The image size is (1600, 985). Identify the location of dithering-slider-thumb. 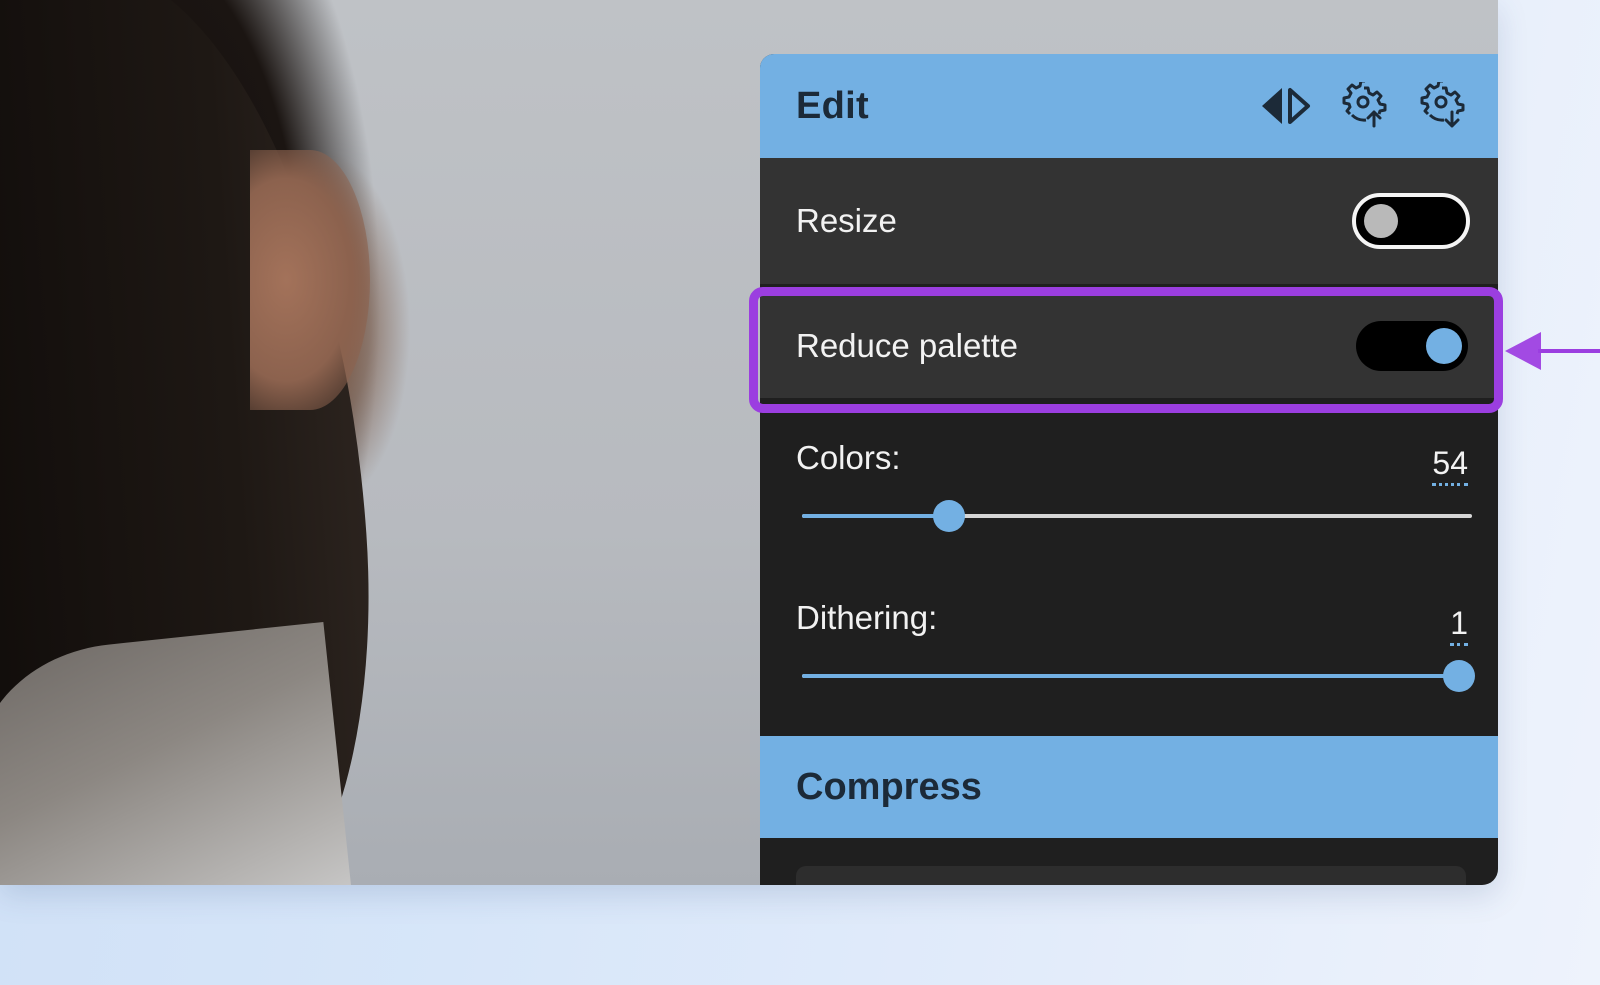
(1458, 676).